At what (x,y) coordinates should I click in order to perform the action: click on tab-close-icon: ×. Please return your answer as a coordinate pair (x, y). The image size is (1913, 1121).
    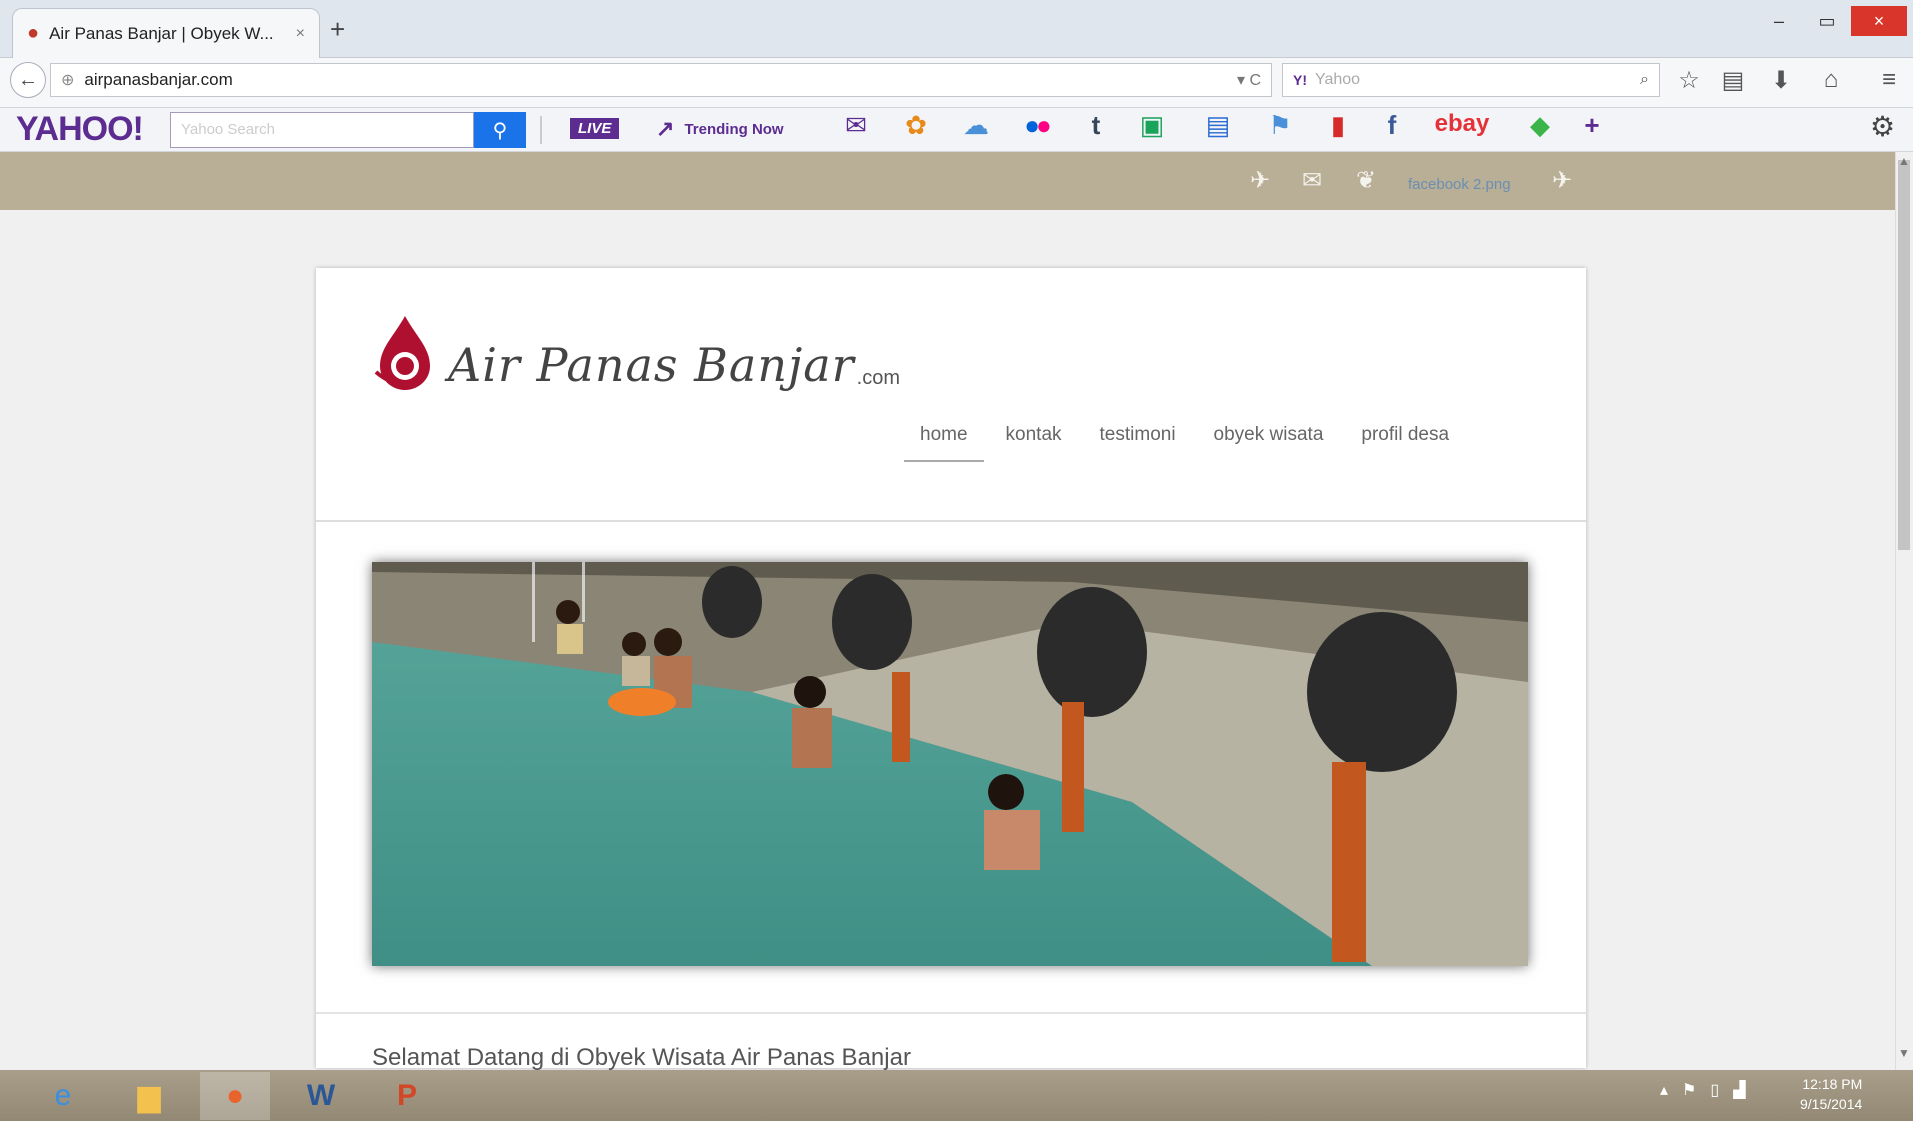
    Looking at the image, I should click on (300, 34).